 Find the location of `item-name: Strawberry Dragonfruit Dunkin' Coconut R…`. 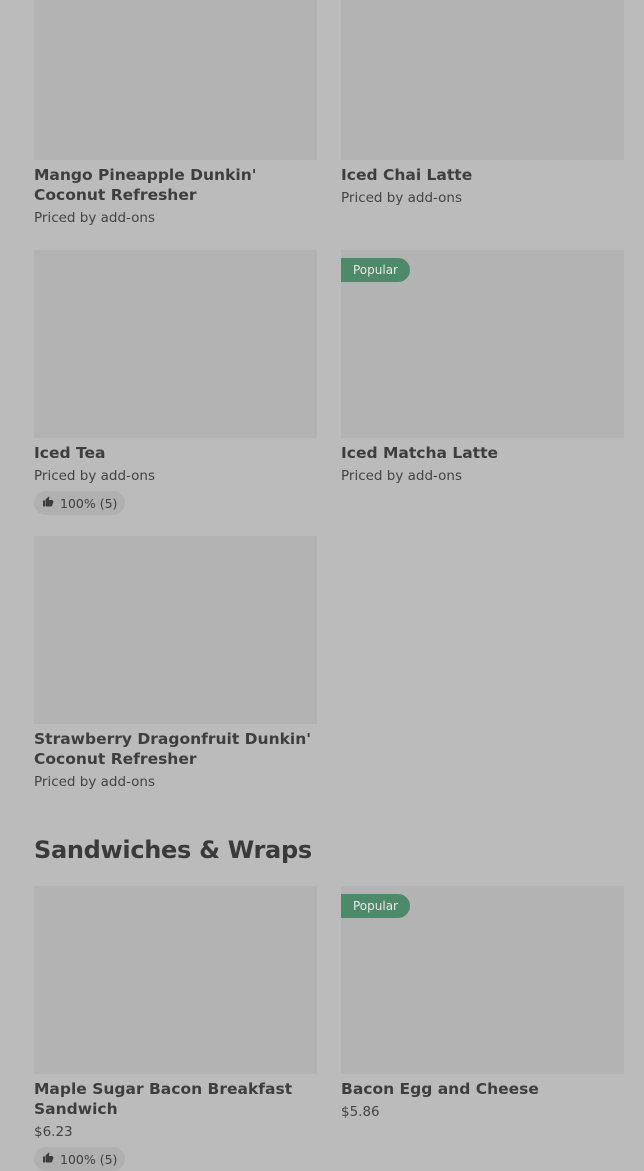

item-name: Strawberry Dragonfruit Dunkin' Coconut R… is located at coordinates (173, 749).